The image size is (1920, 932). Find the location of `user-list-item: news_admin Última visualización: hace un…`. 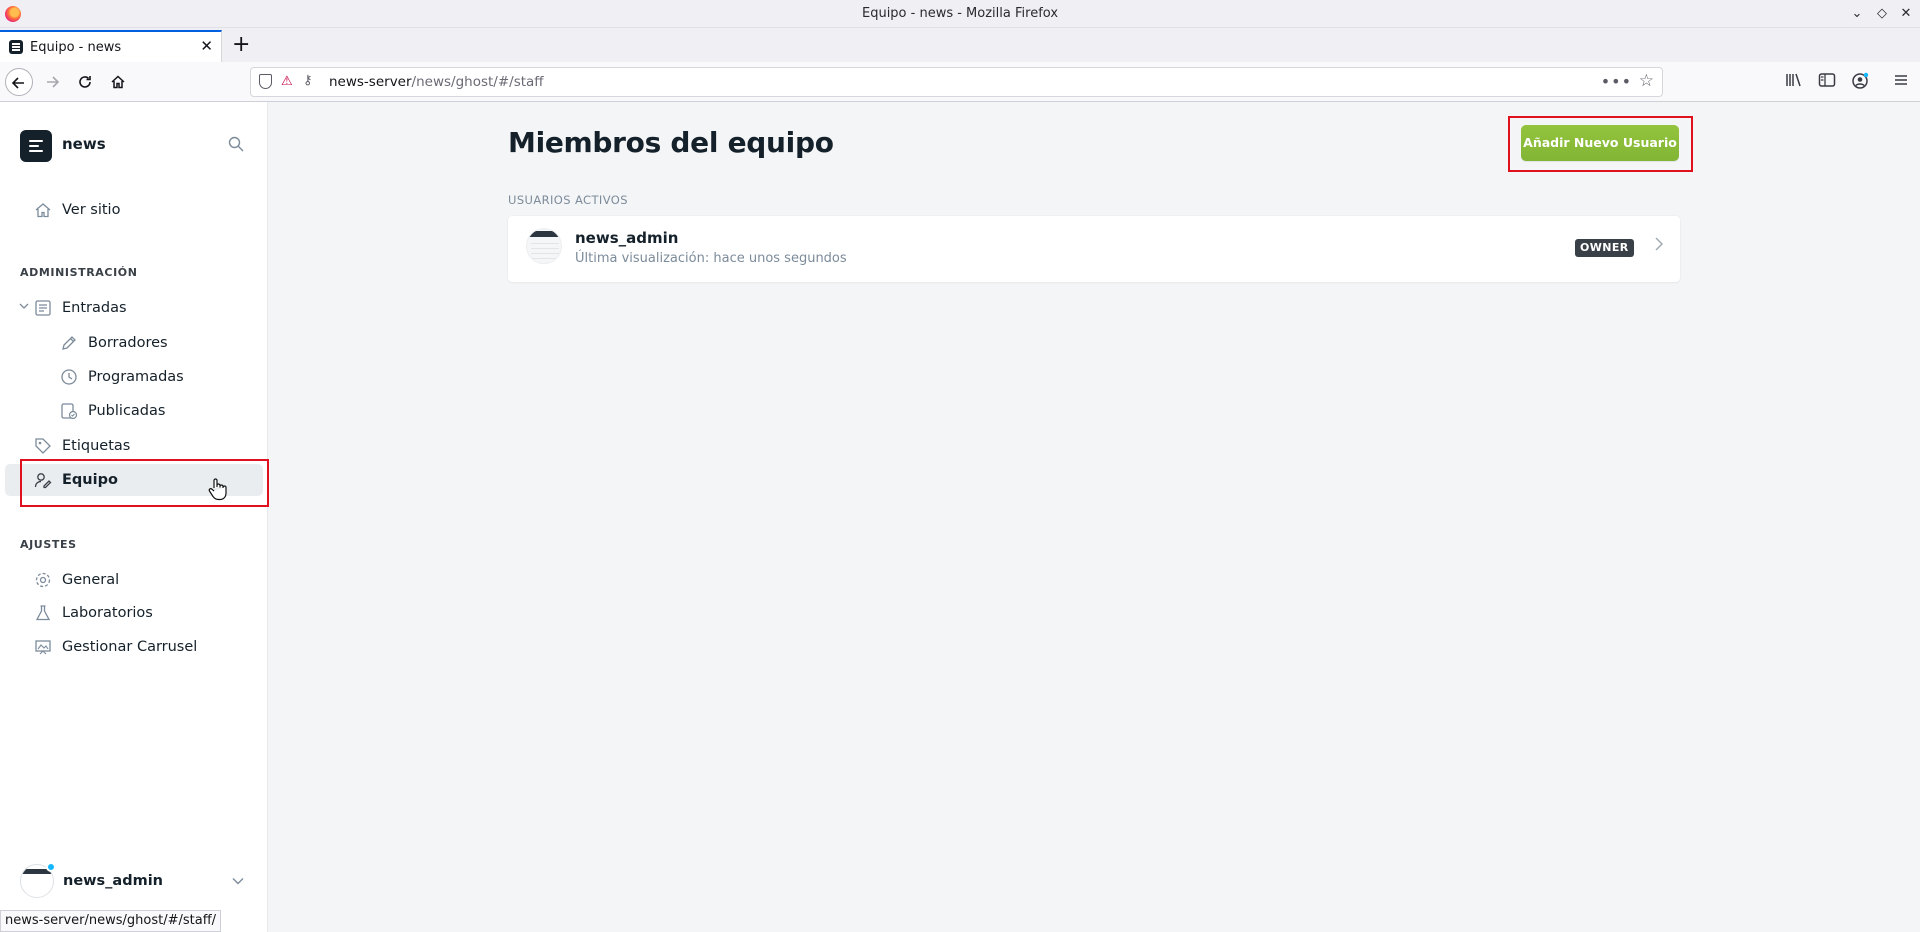

user-list-item: news_admin Última visualización: hace un… is located at coordinates (1094, 249).